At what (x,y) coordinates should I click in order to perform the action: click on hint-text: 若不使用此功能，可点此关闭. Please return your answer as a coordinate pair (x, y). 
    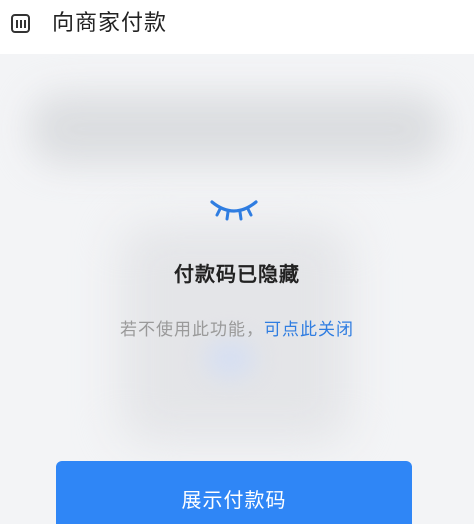
    Looking at the image, I should click on (237, 330).